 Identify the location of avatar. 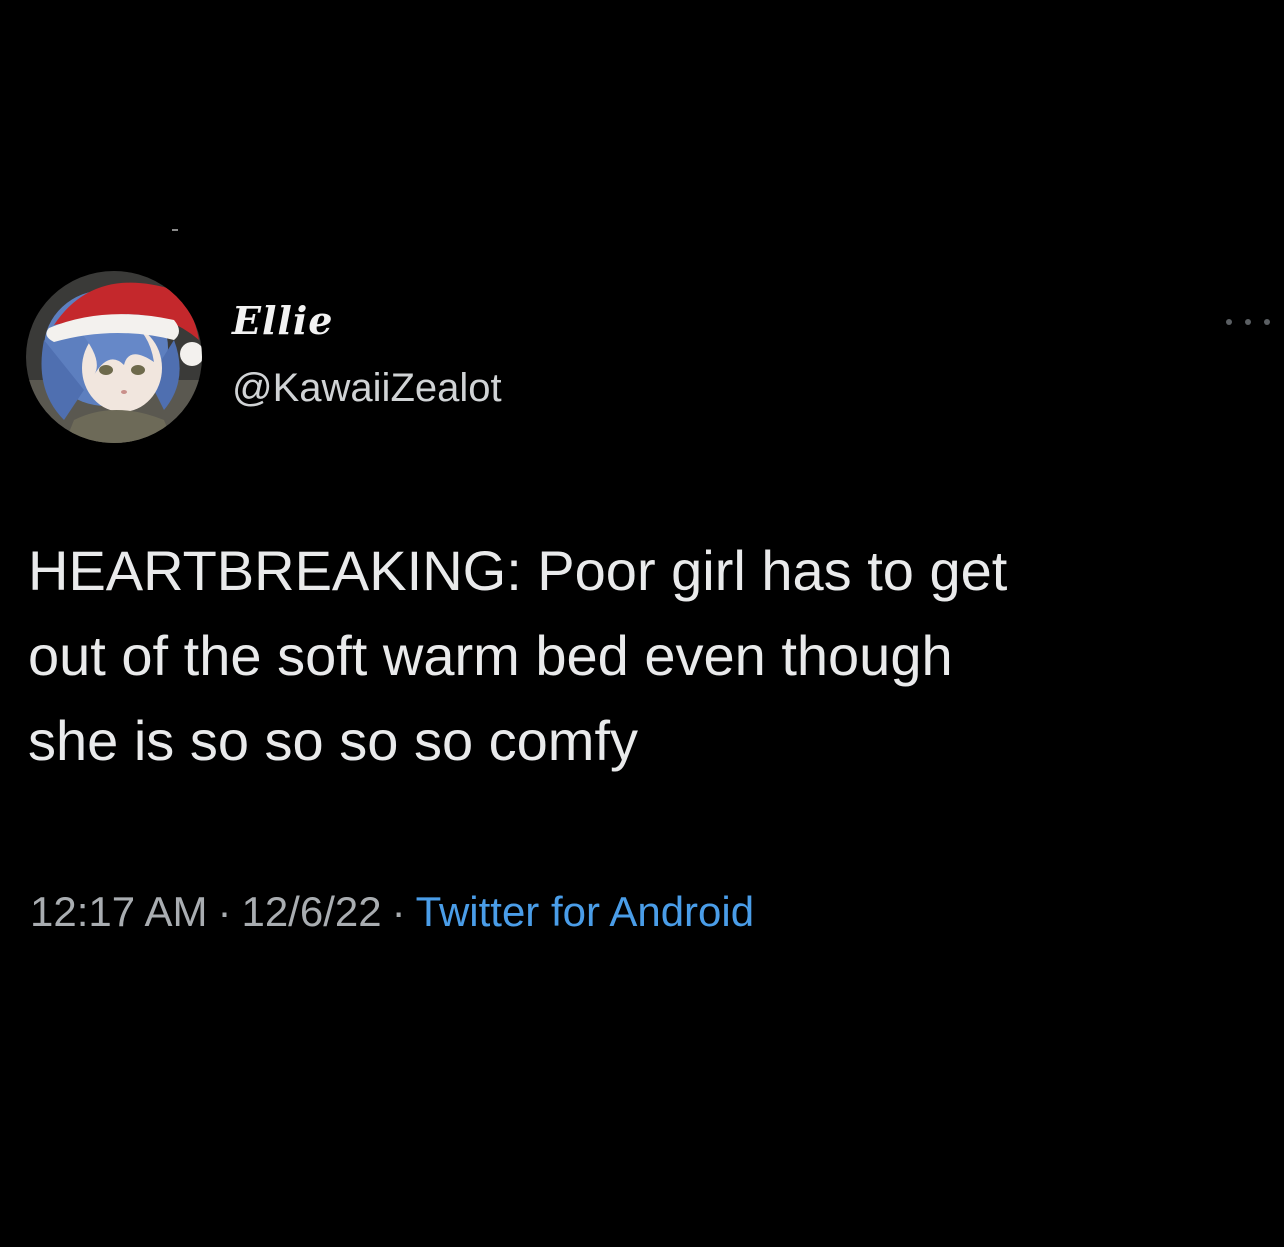
(114, 357).